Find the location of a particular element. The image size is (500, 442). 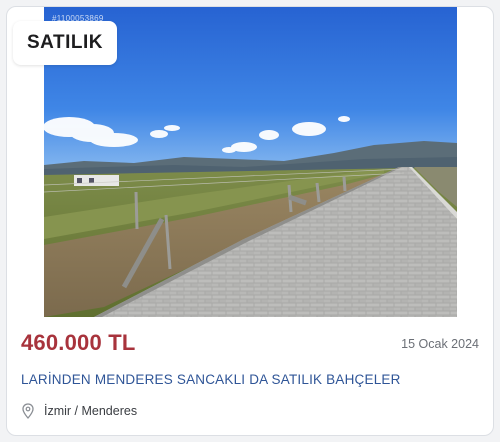

listing-date: 15 Ocak 2024 is located at coordinates (440, 344).